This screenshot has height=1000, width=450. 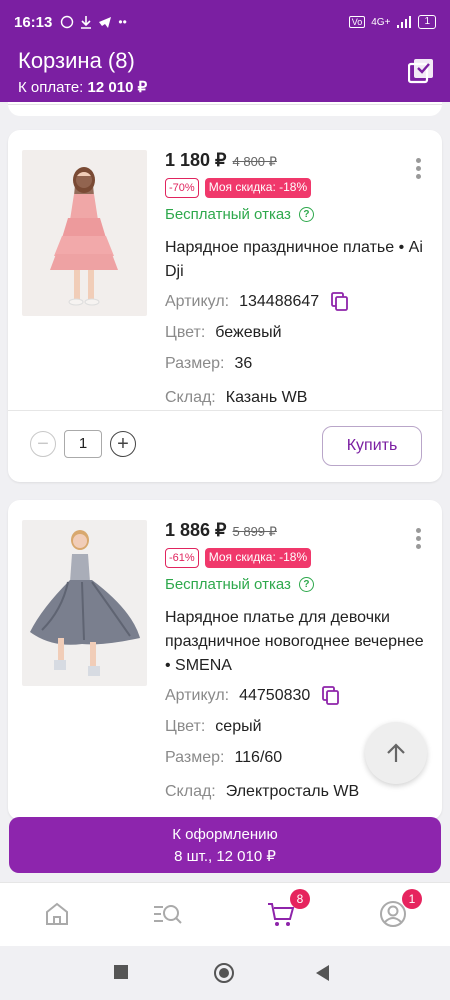 I want to click on more-notifications-icon: ••, so click(x=122, y=22).